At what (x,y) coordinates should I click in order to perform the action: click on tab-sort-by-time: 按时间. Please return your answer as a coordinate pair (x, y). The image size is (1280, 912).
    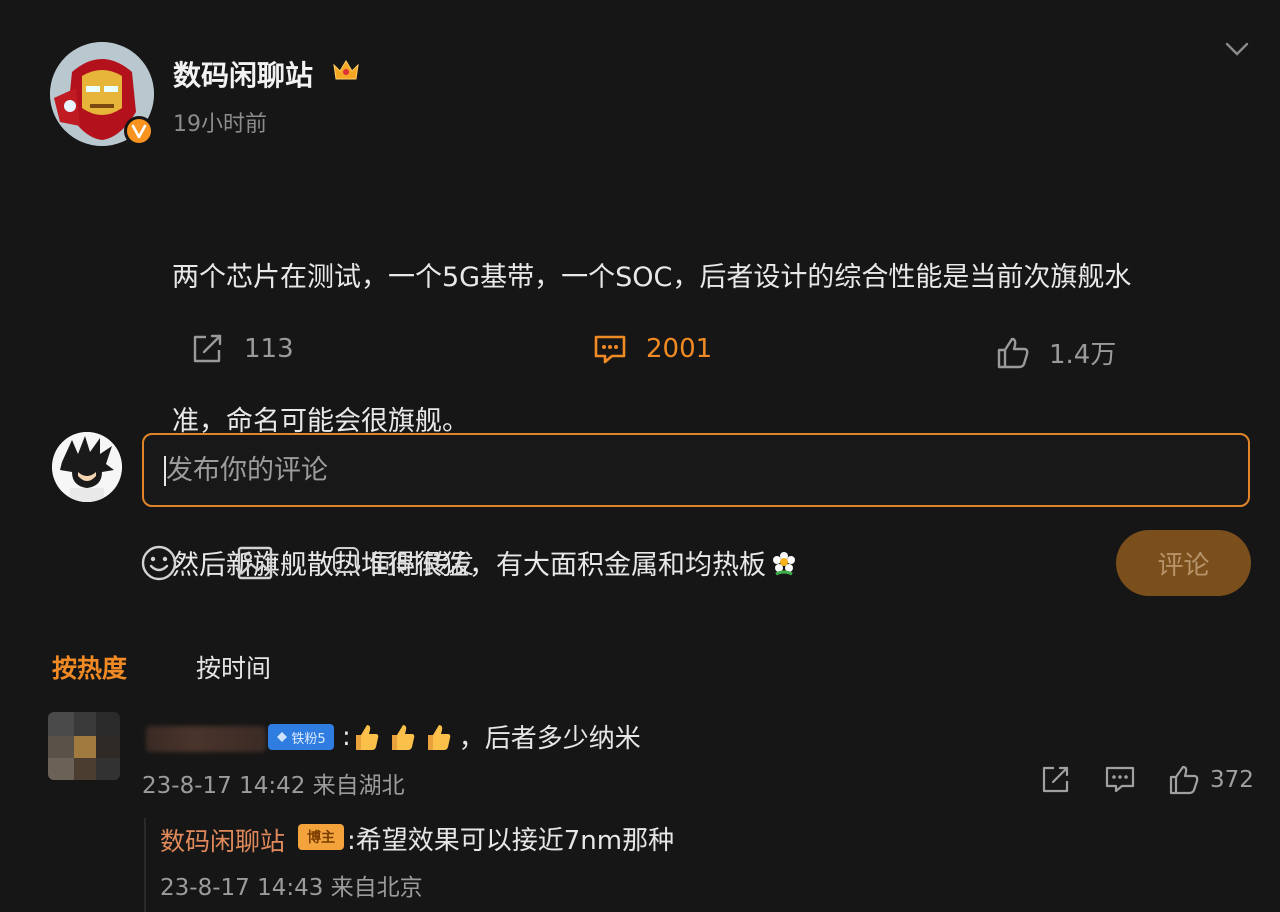
    Looking at the image, I should click on (233, 667).